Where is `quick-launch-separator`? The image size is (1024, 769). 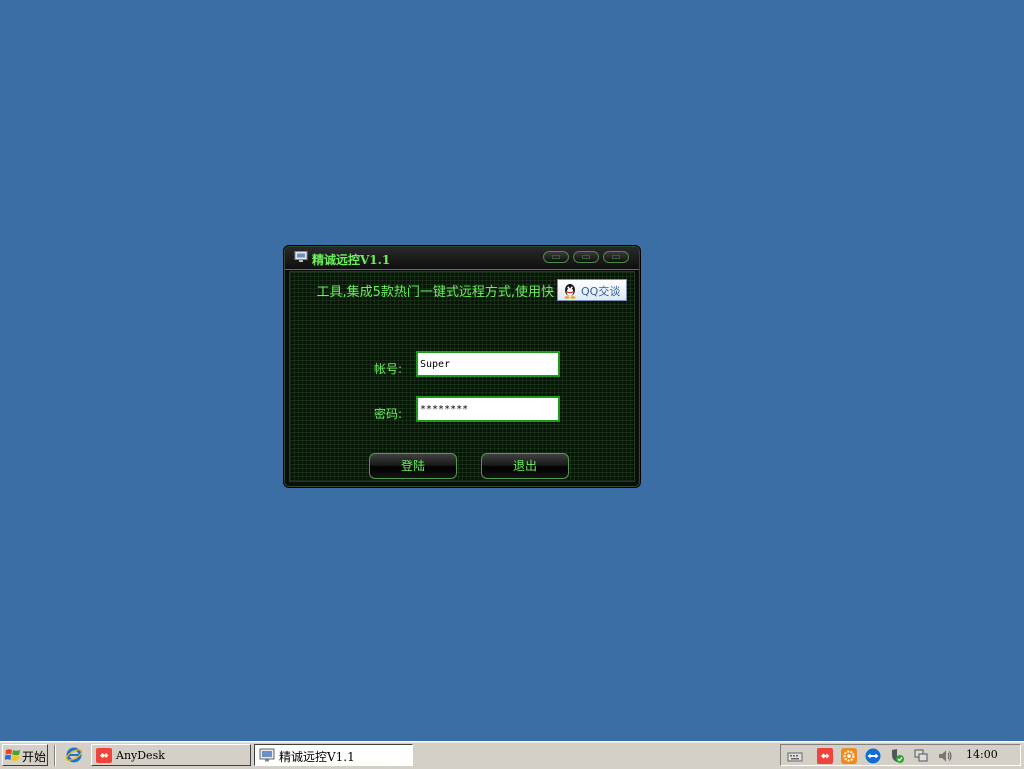 quick-launch-separator is located at coordinates (55, 755).